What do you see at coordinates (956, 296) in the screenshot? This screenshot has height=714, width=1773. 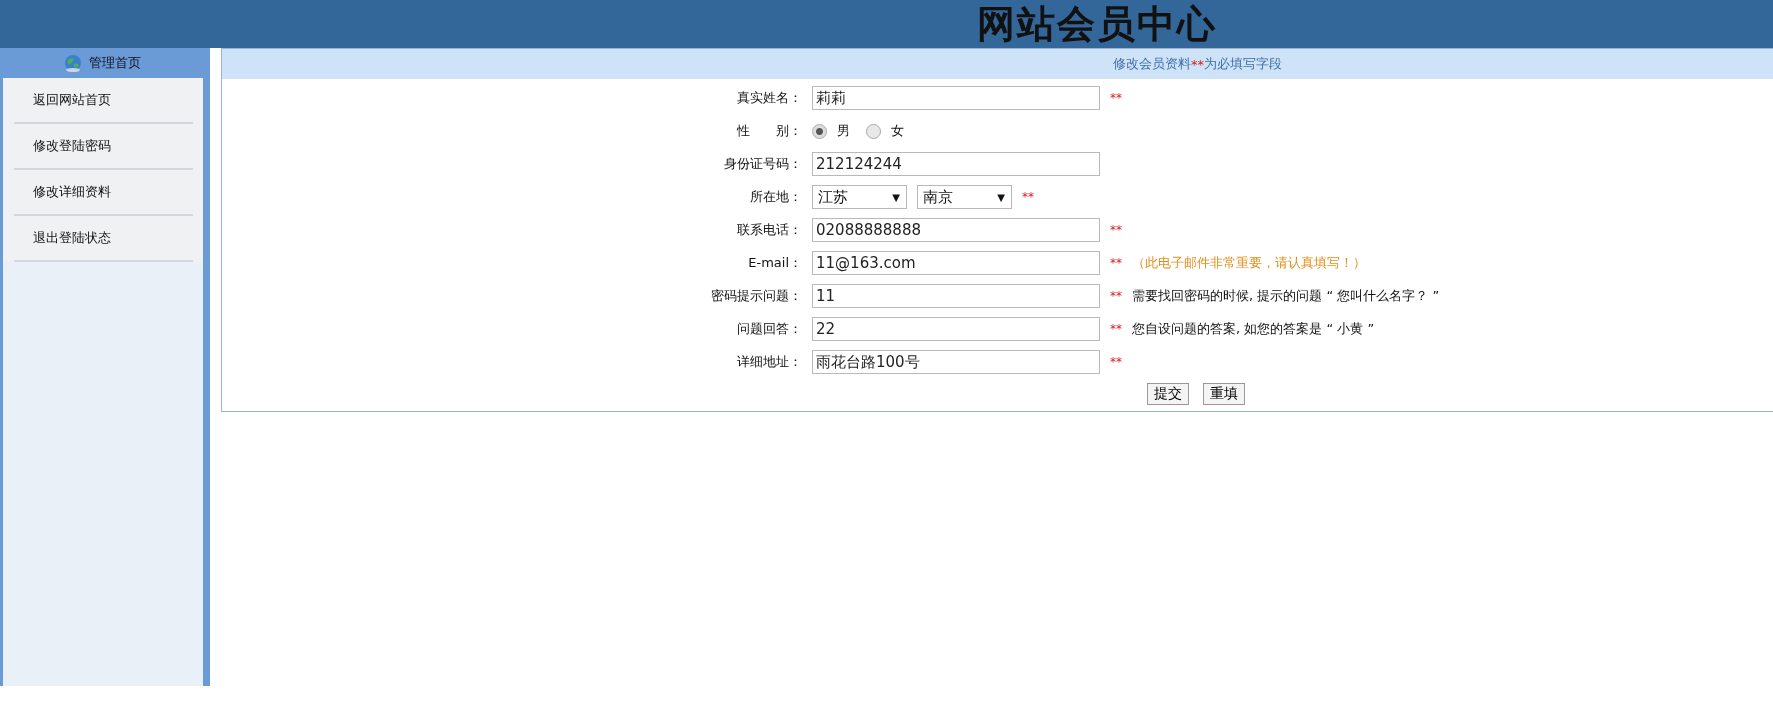 I see `text-field: 11` at bounding box center [956, 296].